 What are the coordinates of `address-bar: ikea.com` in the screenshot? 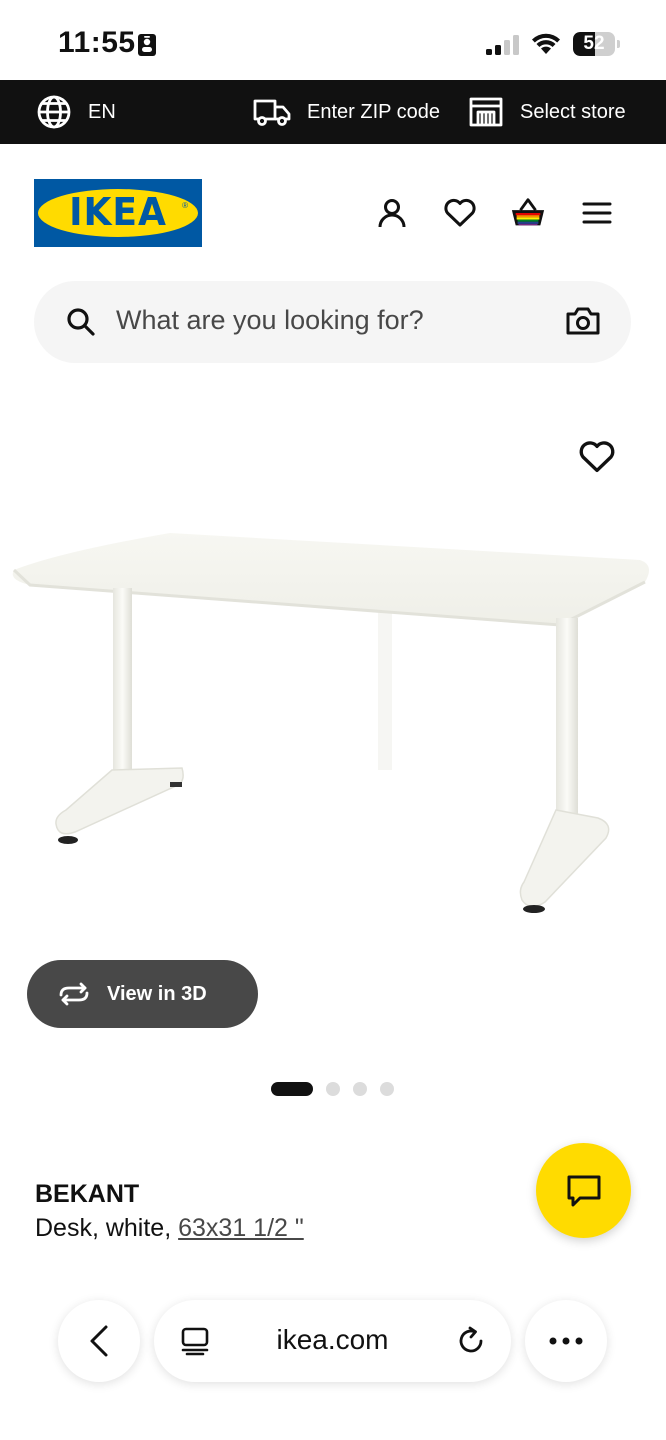 It's located at (332, 1341).